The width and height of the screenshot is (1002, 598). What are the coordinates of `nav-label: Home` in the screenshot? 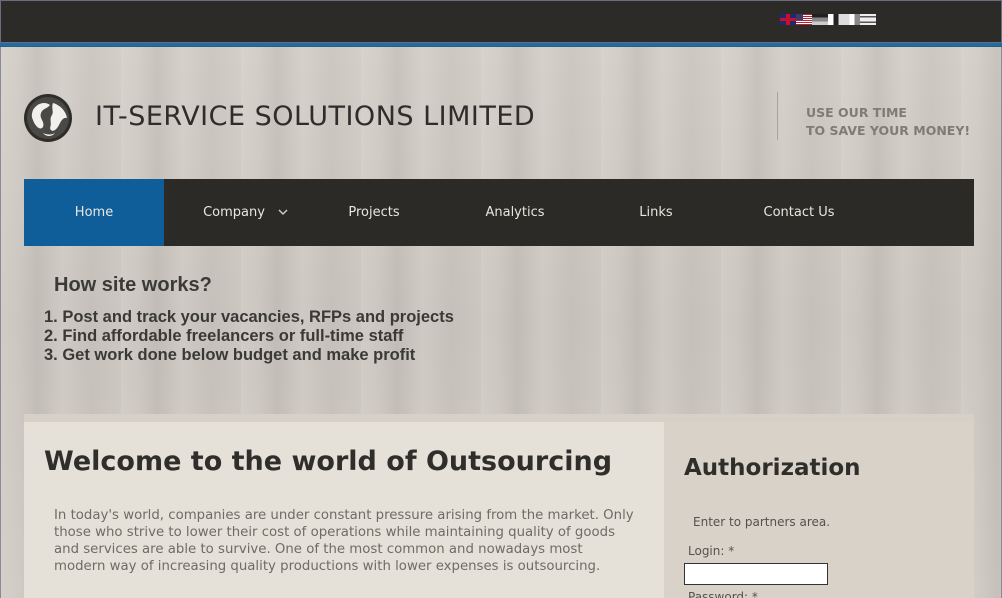 It's located at (94, 212).